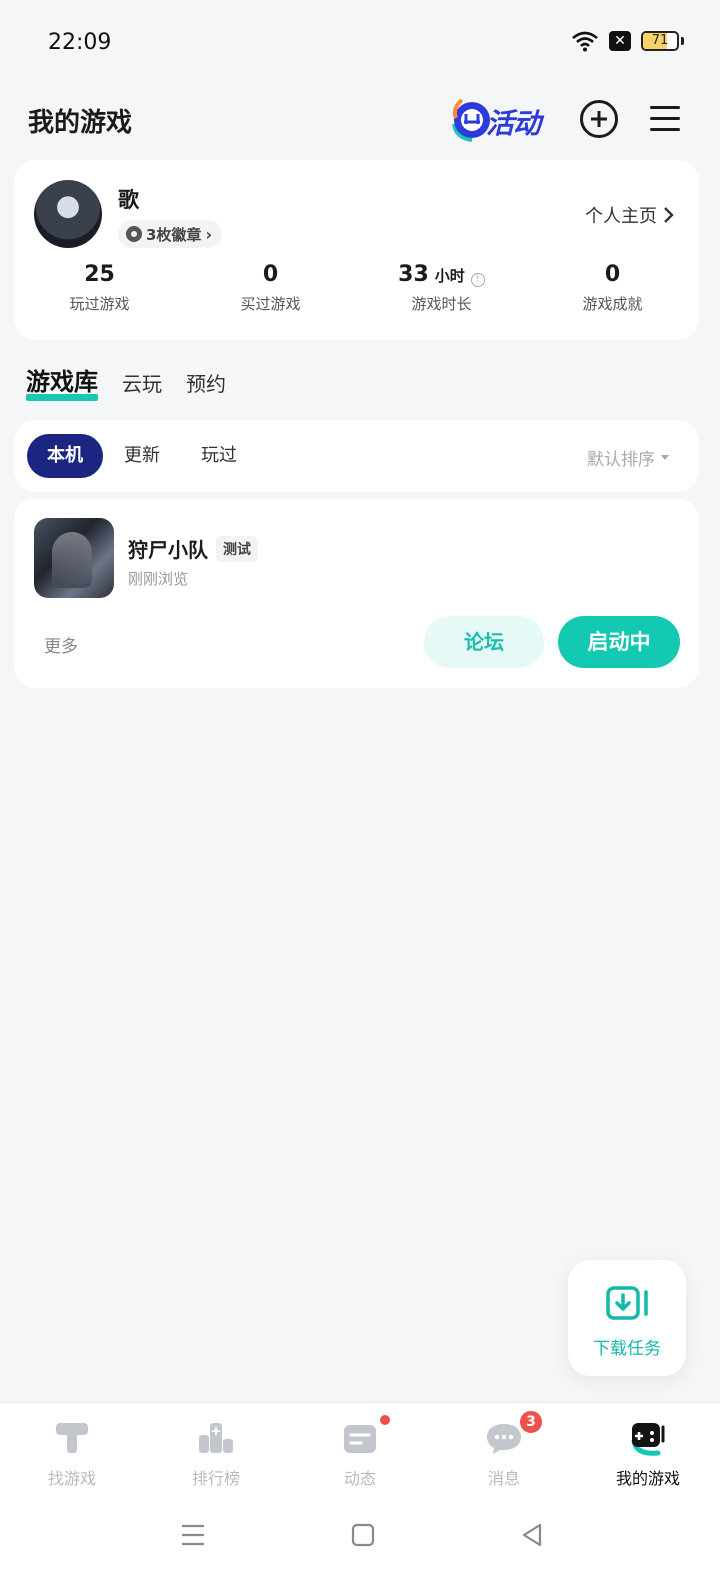  I want to click on wifi-icon, so click(585, 41).